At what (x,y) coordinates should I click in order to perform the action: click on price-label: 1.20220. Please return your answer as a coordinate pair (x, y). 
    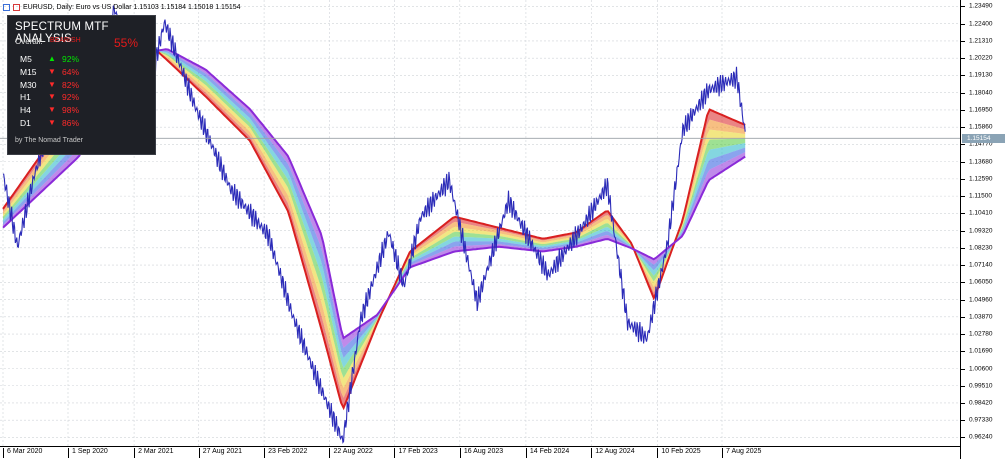
    Looking at the image, I should click on (981, 58).